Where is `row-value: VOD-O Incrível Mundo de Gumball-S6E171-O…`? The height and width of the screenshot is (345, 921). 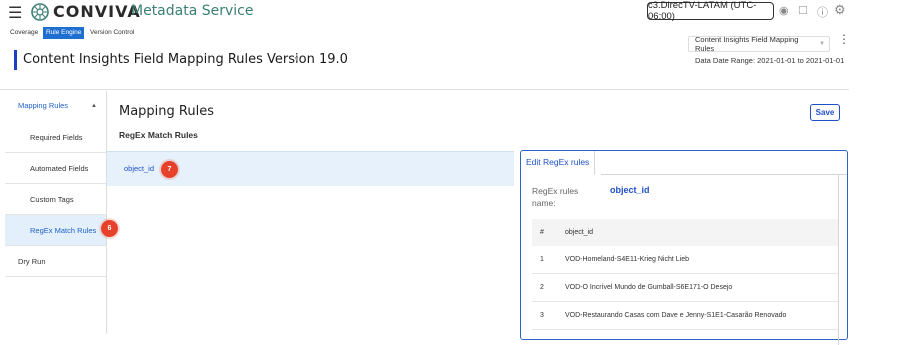 row-value: VOD-O Incrível Mundo de Gumball-S6E171-O… is located at coordinates (649, 287).